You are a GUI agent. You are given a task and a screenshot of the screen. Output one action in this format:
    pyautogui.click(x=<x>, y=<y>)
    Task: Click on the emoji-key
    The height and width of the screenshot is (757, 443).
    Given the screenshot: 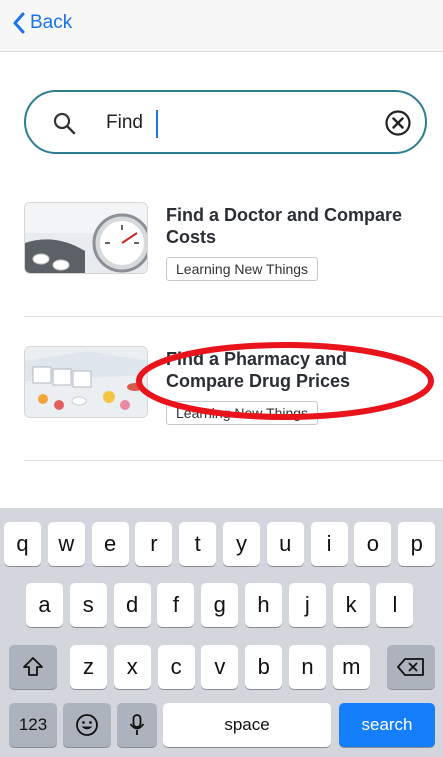 What is the action you would take?
    pyautogui.click(x=87, y=725)
    